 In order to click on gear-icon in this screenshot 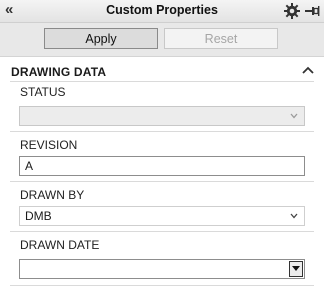, I will do `click(292, 11)`.